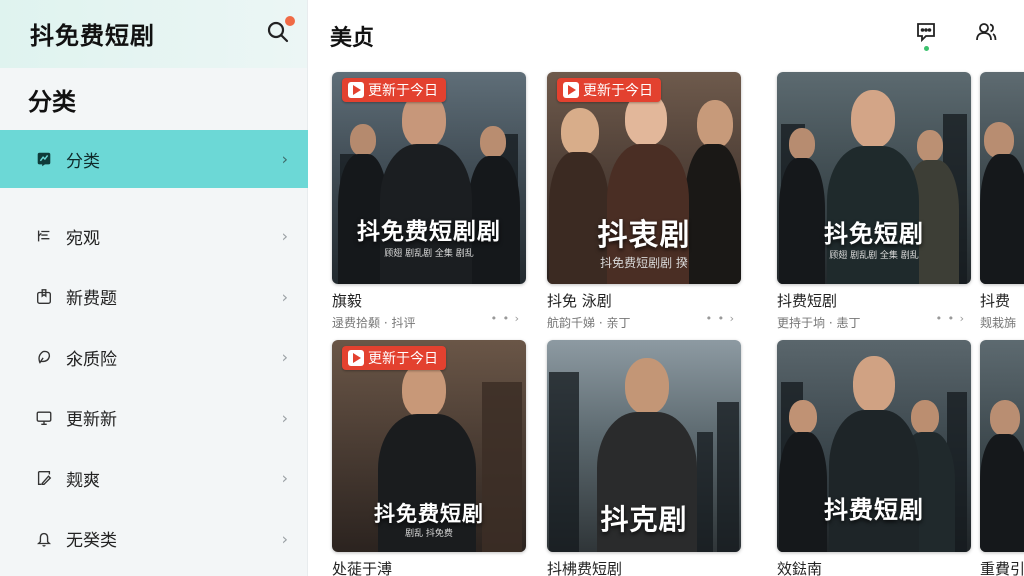  I want to click on card-meta-text: 航韵千娣 · 亲丁, so click(589, 323).